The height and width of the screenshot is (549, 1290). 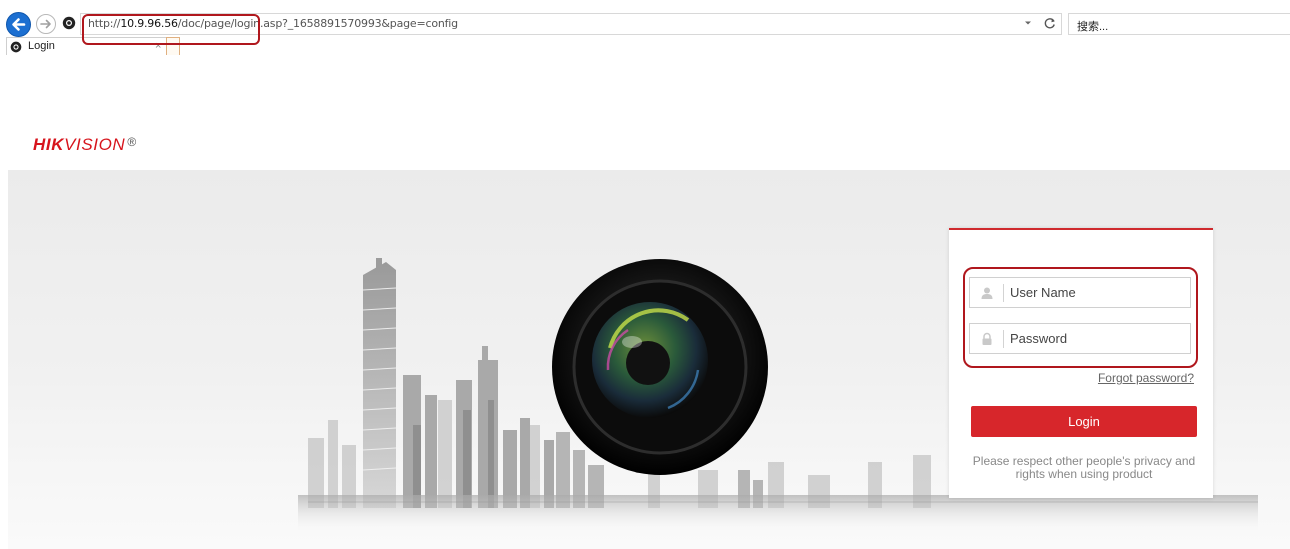 I want to click on url-highlight-annotation, so click(x=171, y=29).